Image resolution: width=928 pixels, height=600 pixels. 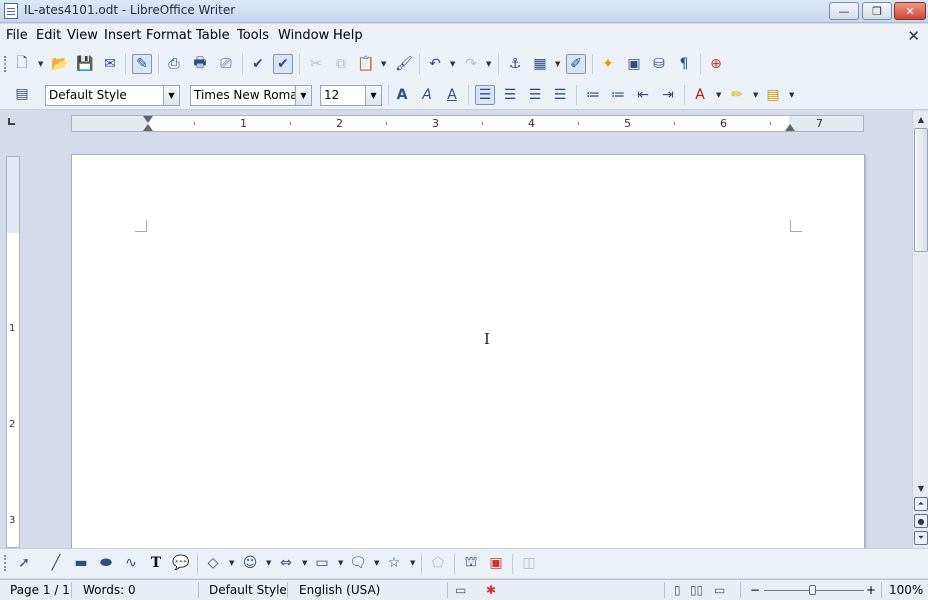 What do you see at coordinates (438, 563) in the screenshot?
I see `points-icon: ⬠` at bounding box center [438, 563].